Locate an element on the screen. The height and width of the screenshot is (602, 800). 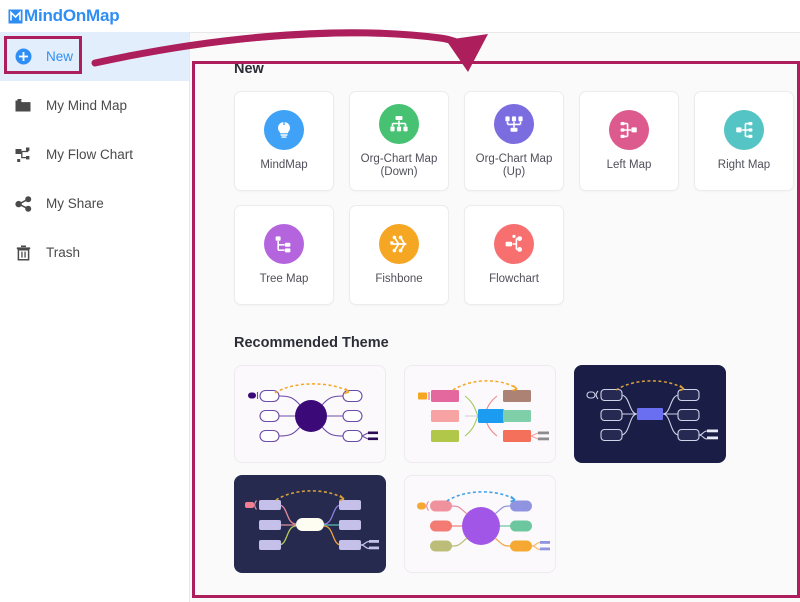
sidebar-item-trash: Trash is located at coordinates (94, 252).